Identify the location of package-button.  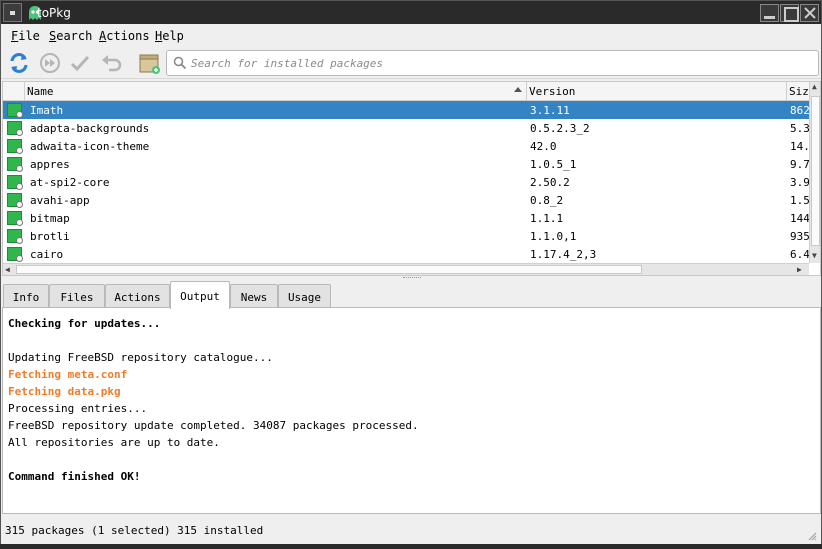
(150, 63).